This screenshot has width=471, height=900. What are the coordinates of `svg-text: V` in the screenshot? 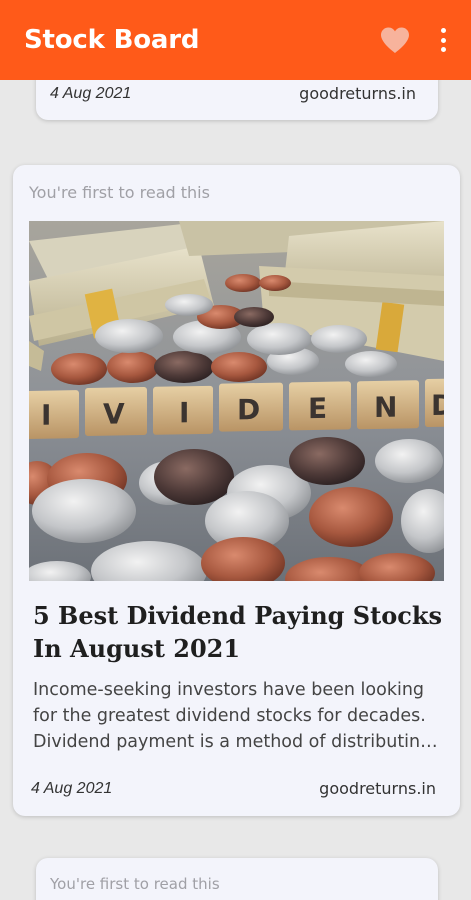 It's located at (114, 413).